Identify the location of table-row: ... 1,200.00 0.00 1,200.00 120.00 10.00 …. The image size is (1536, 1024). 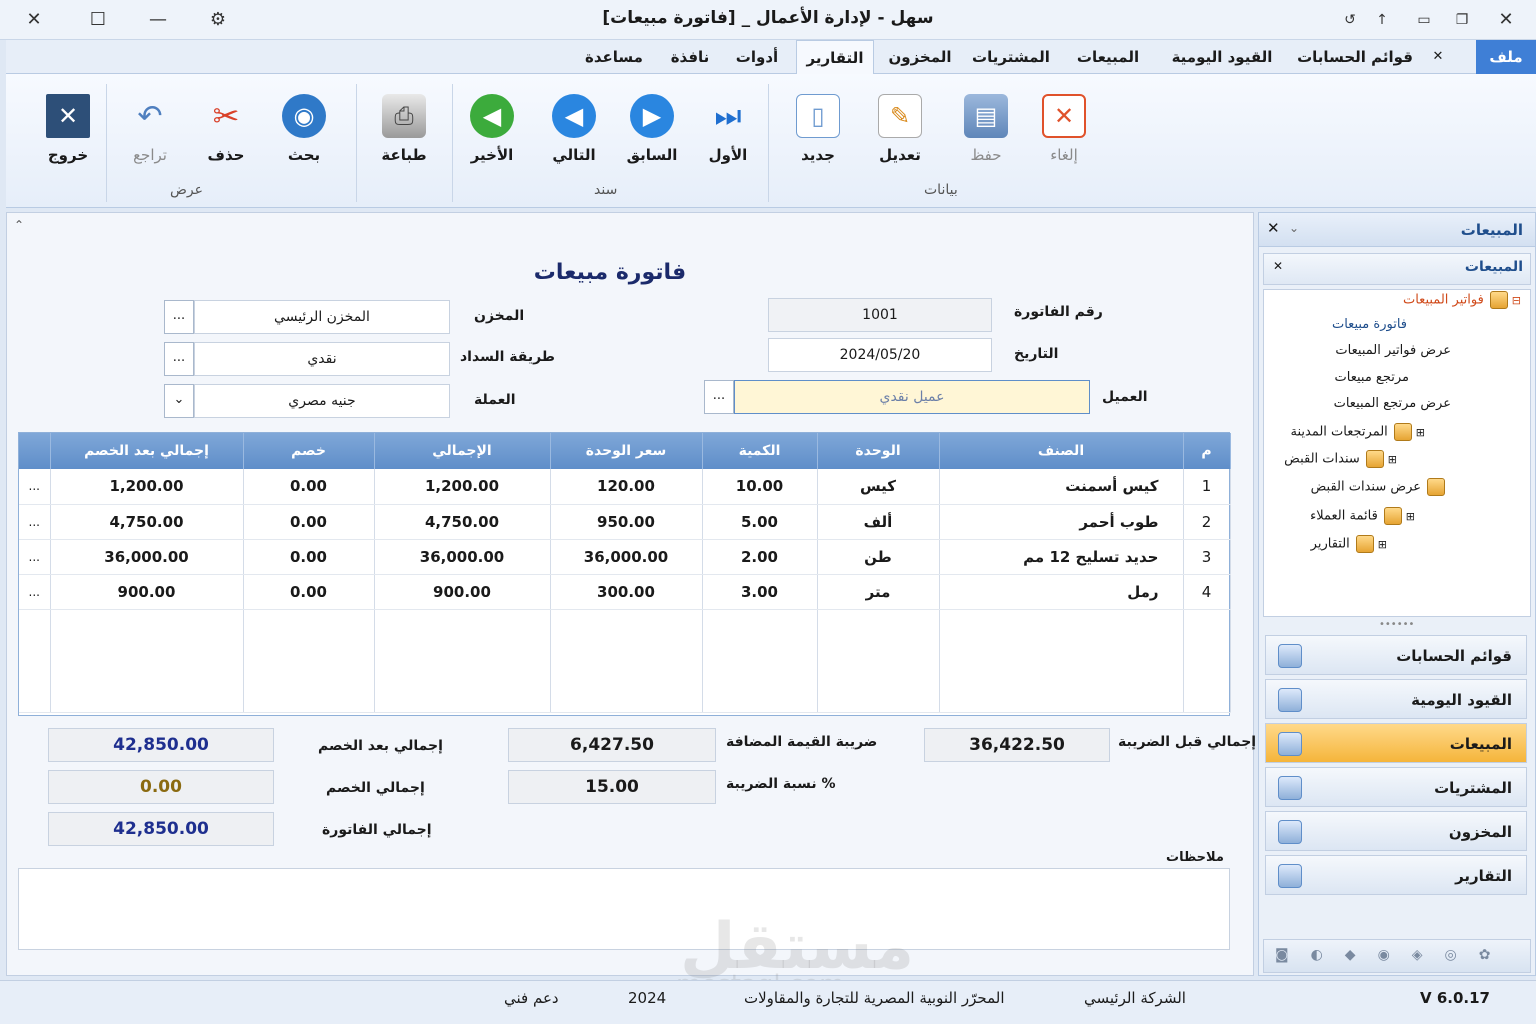
(625, 487).